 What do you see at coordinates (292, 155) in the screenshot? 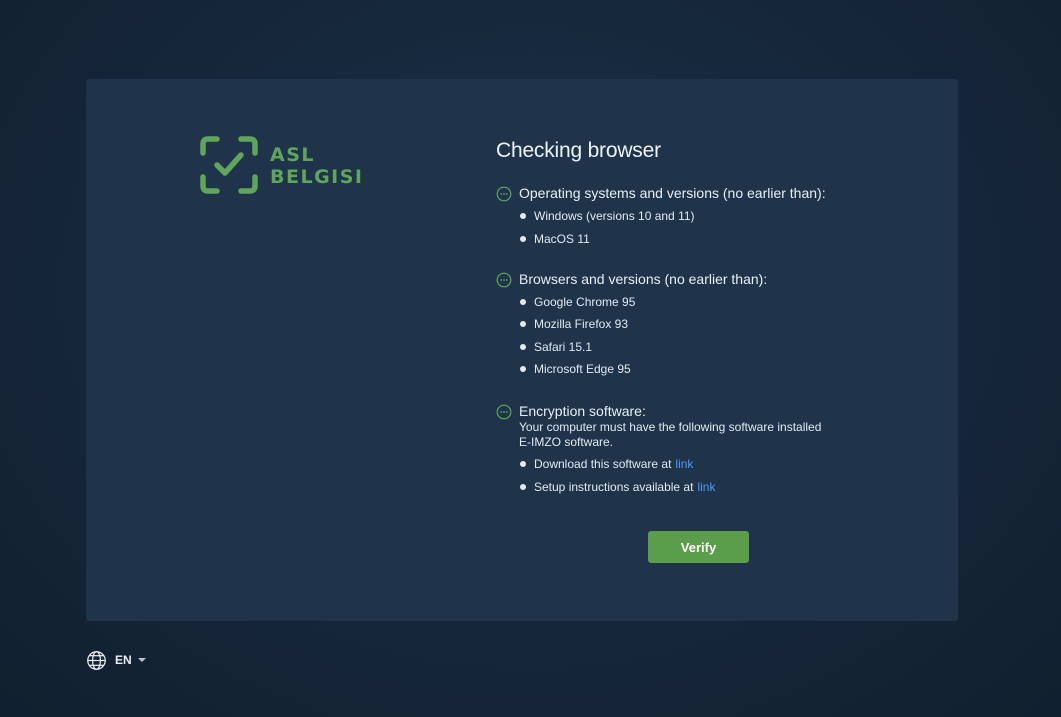
I see `logo-line-1: ASL` at bounding box center [292, 155].